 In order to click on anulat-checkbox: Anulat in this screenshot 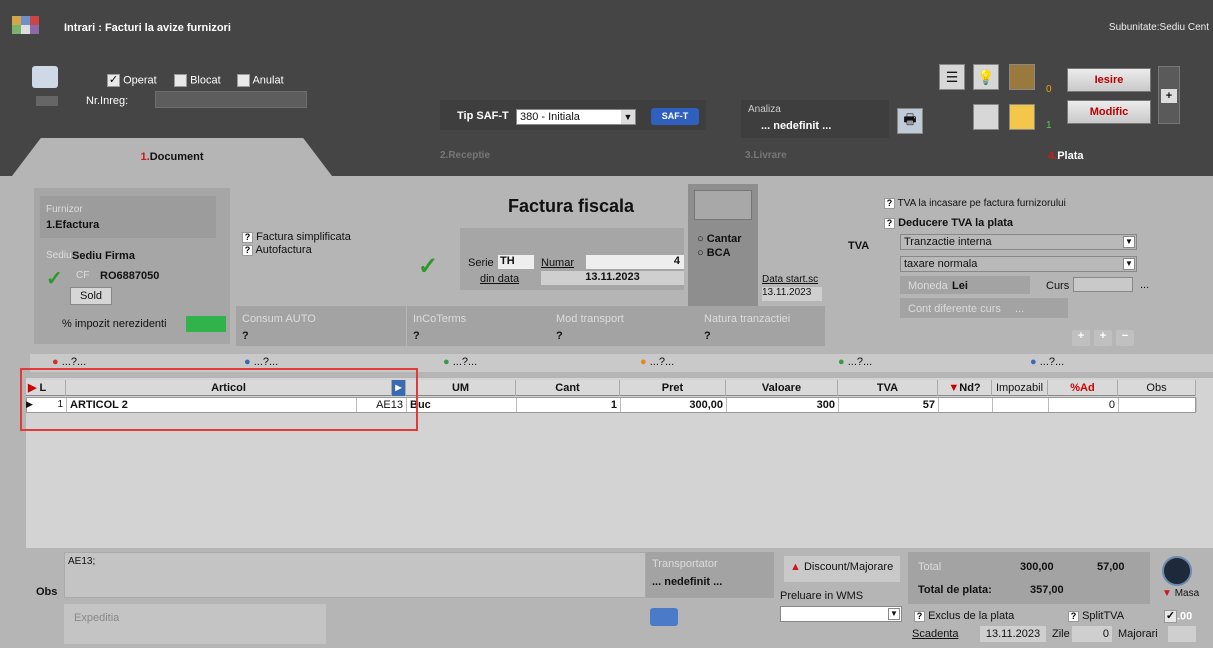, I will do `click(260, 80)`.